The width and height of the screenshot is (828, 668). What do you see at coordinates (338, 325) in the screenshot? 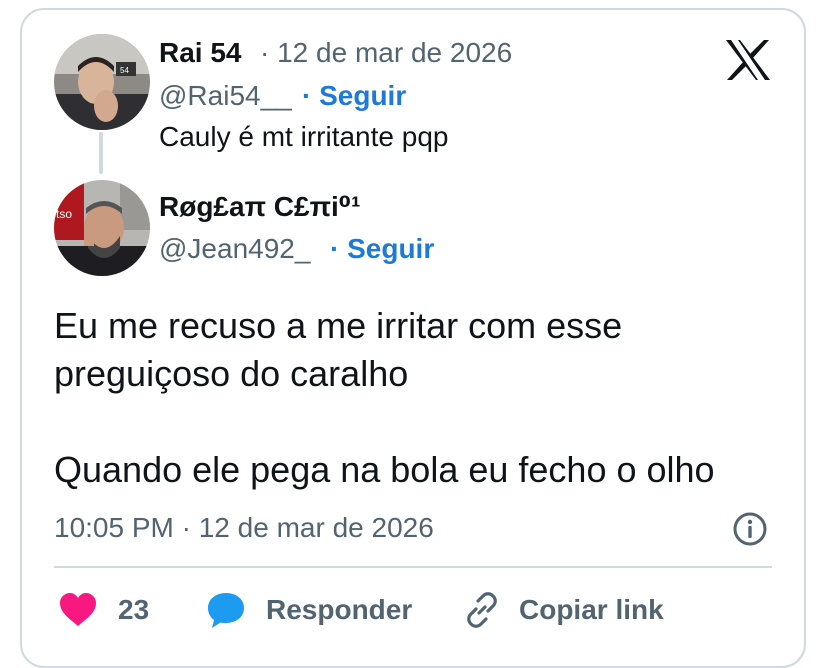
I see `tweet-text-line-1: Eu me recuso a me irritar com esse` at bounding box center [338, 325].